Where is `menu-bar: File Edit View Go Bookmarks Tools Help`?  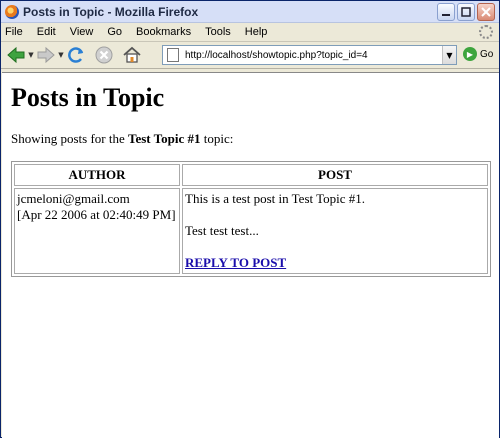 menu-bar: File Edit View Go Bookmarks Tools Help is located at coordinates (250, 32).